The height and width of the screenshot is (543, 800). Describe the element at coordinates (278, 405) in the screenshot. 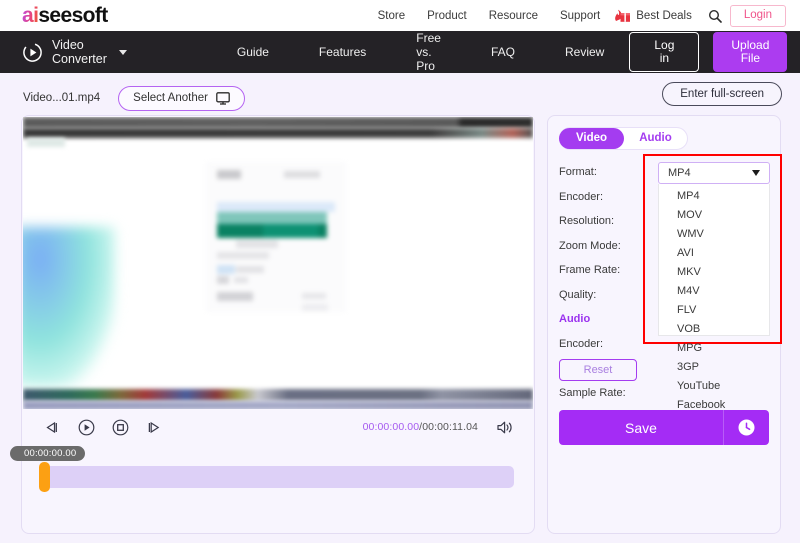

I see `video-content-band-bottom2` at that location.